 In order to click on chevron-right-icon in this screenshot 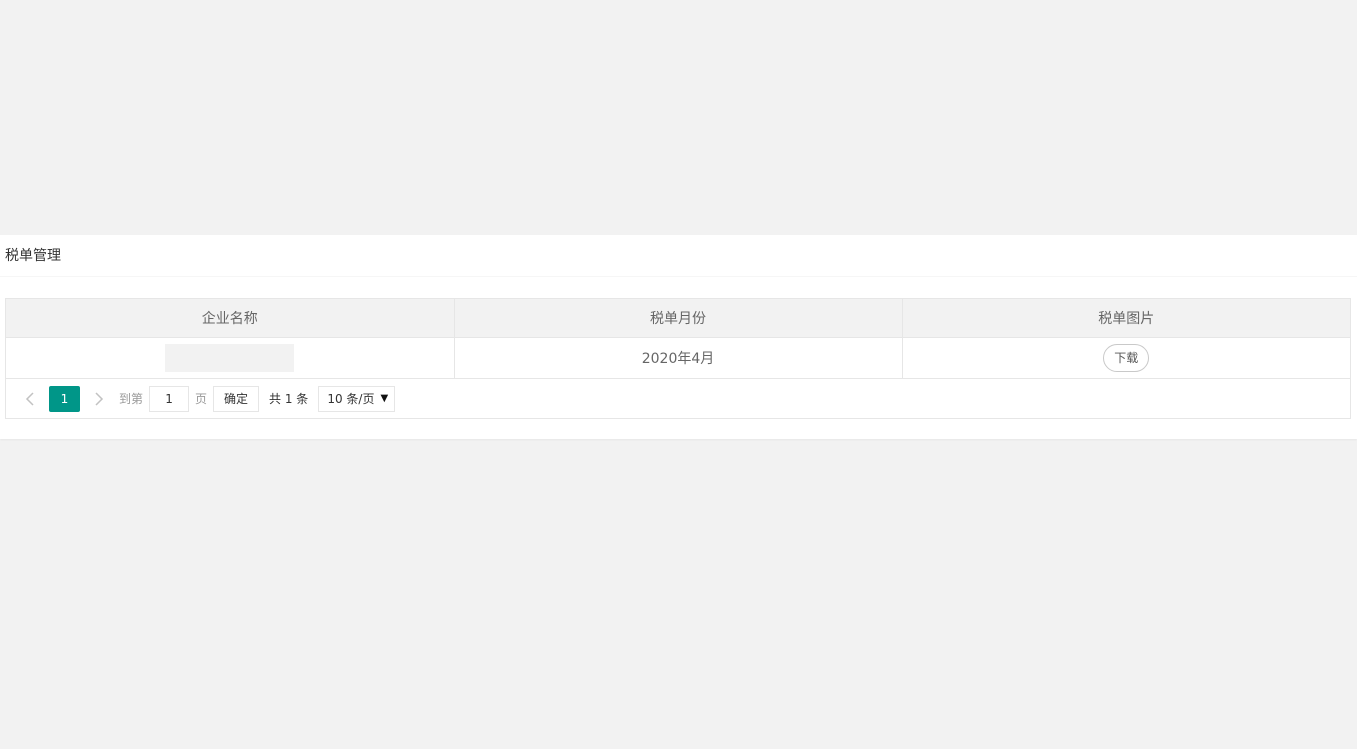, I will do `click(99, 398)`.